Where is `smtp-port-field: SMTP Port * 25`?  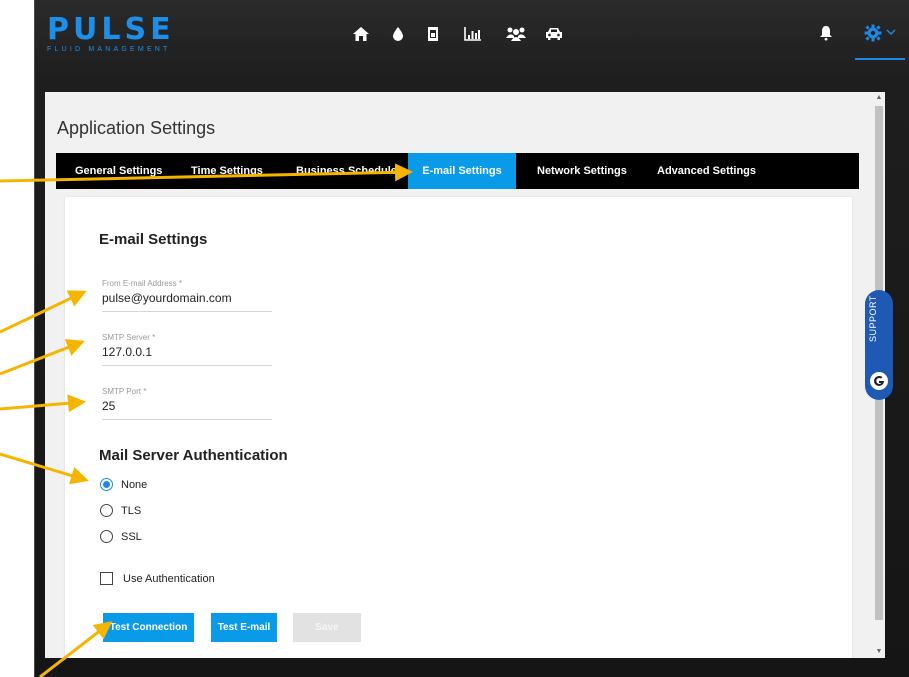 smtp-port-field: SMTP Port * 25 is located at coordinates (187, 403).